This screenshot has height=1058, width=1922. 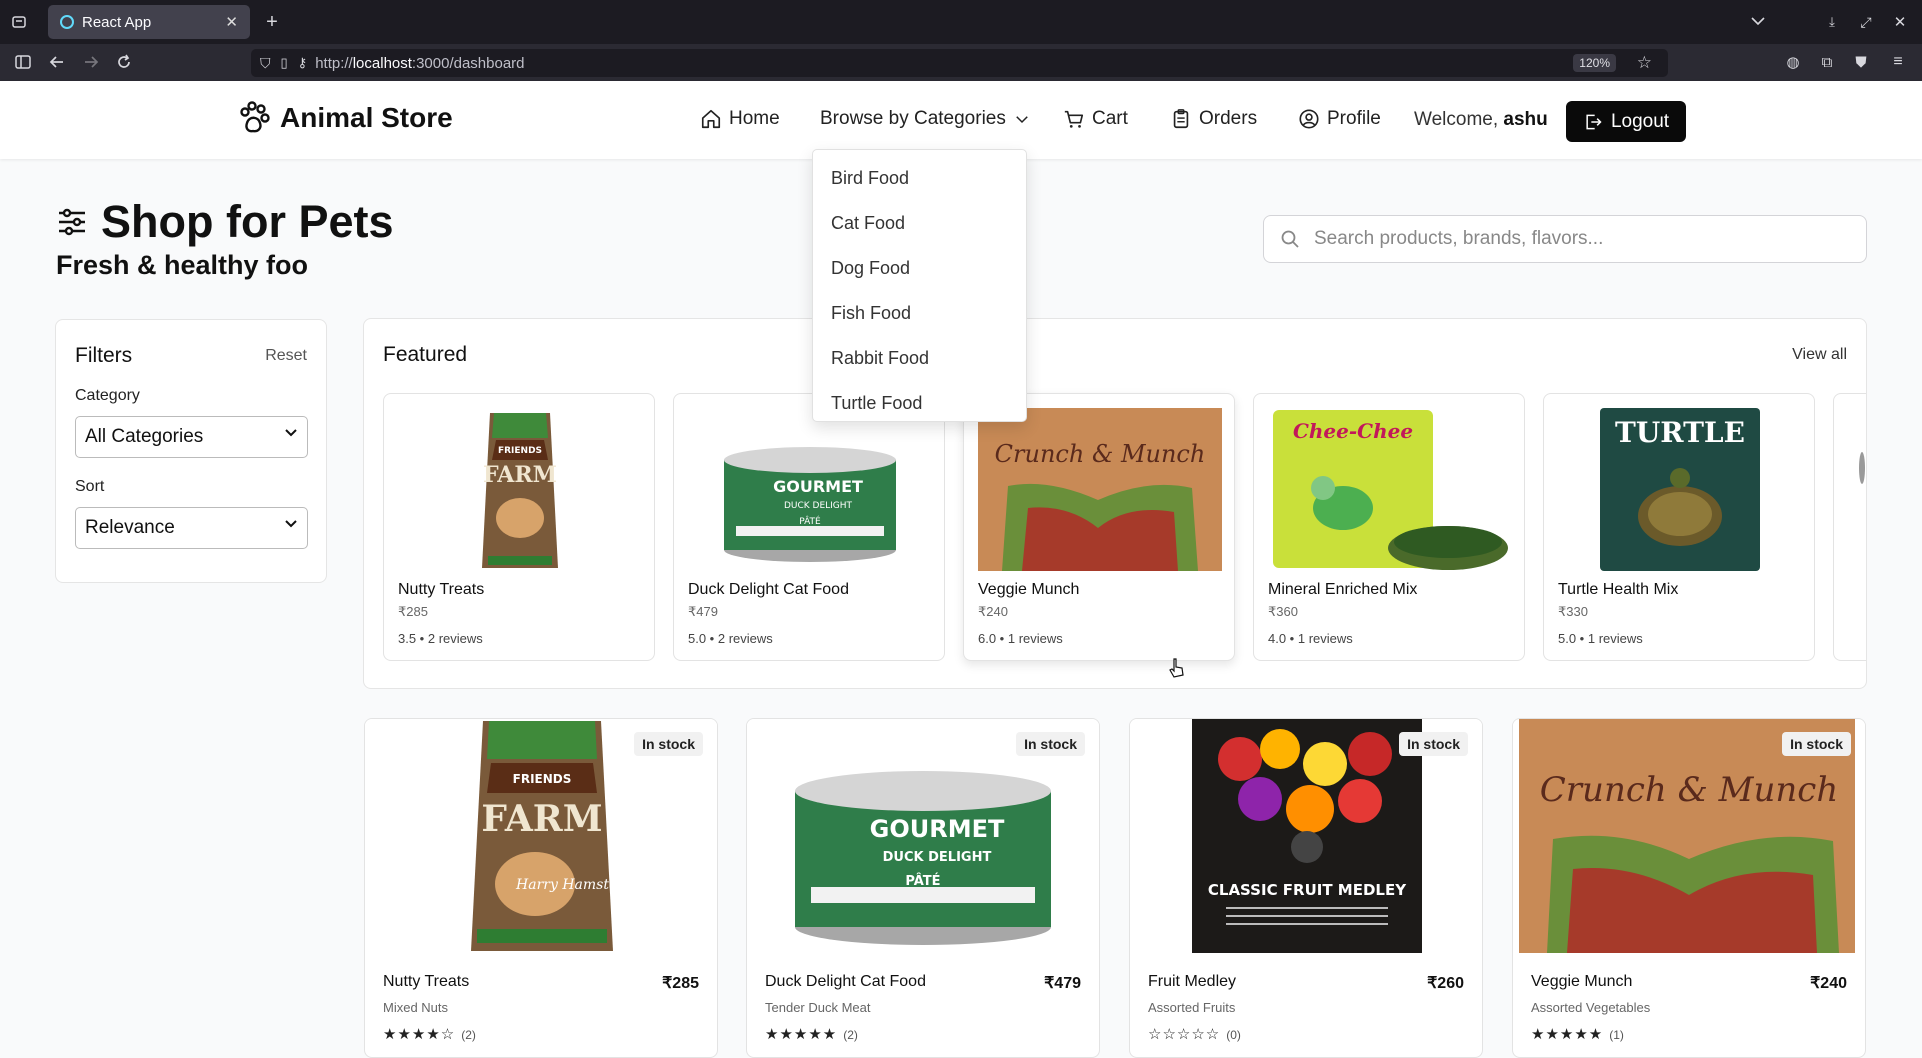 I want to click on key-icon: ⚷, so click(x=303, y=63).